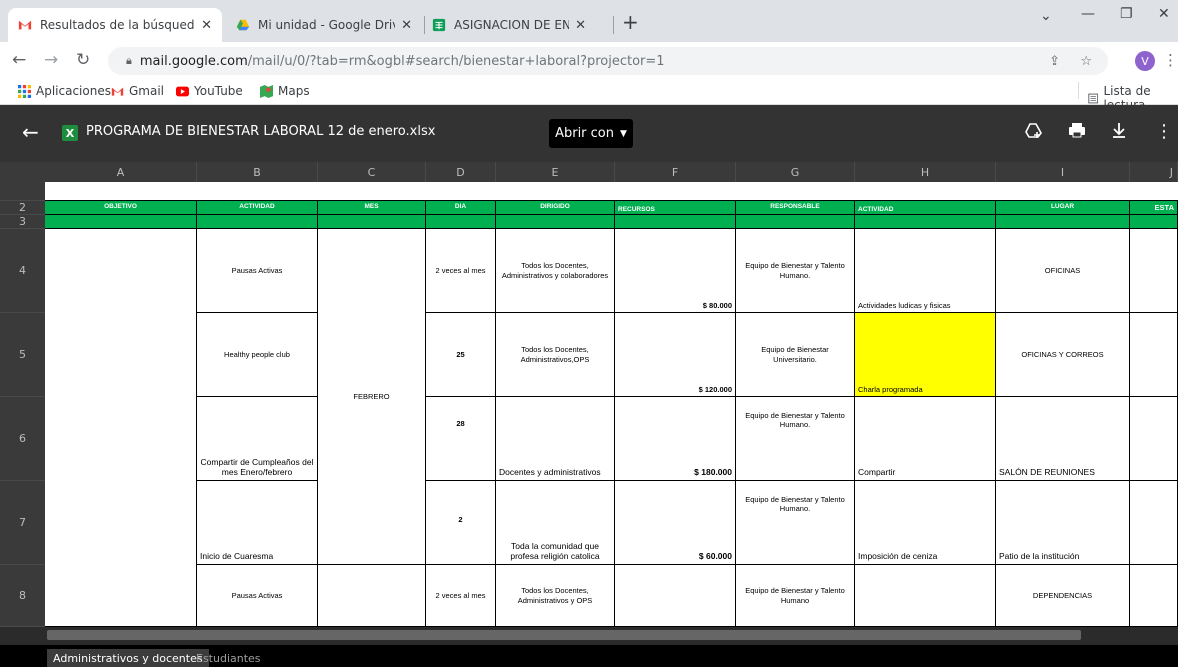 The height and width of the screenshot is (667, 1178). What do you see at coordinates (121, 428) in the screenshot?
I see `objetivo-merged-cell` at bounding box center [121, 428].